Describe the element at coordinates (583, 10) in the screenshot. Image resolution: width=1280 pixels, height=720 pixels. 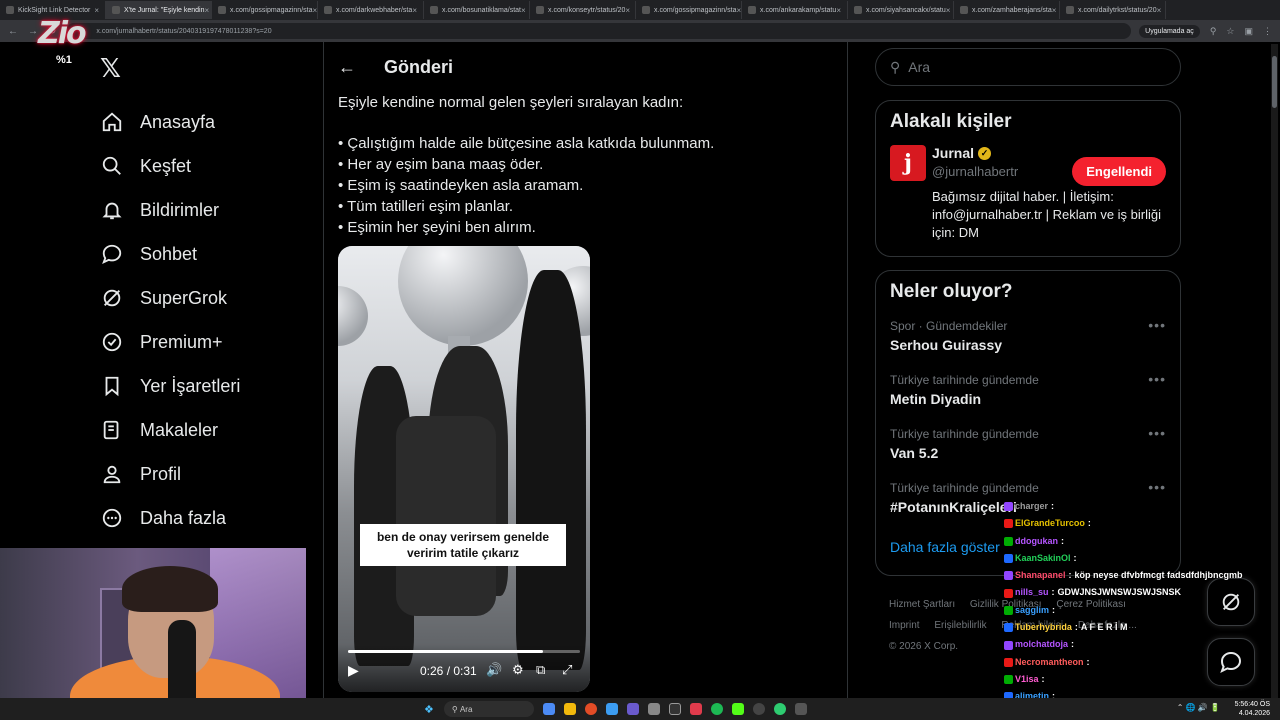
I see `browser-tab: x.com/konseytr/status/20 ×` at that location.